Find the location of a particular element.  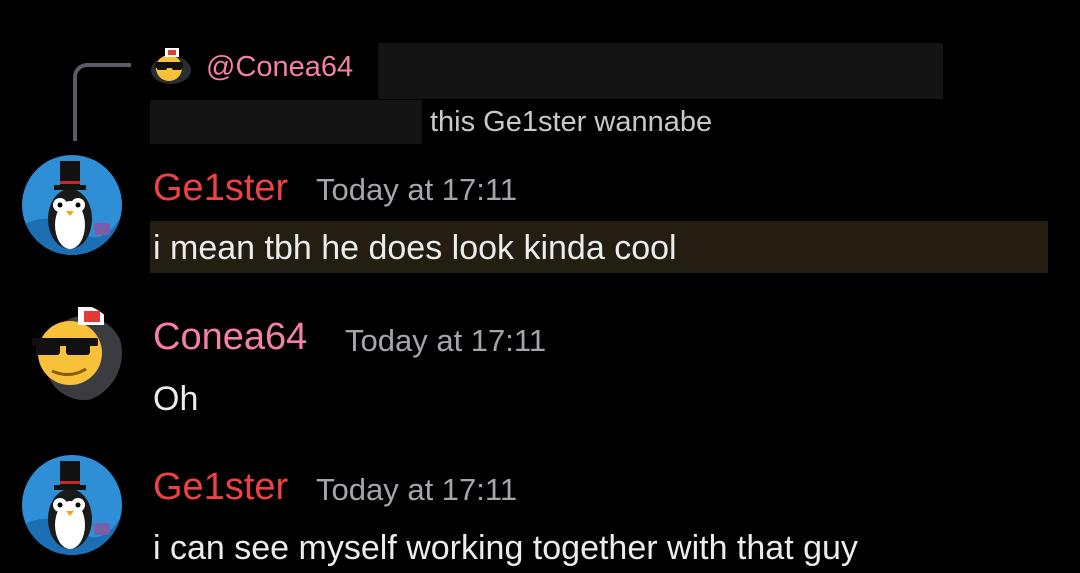

message-content: i mean tbh he does look kinda cool is located at coordinates (415, 248).